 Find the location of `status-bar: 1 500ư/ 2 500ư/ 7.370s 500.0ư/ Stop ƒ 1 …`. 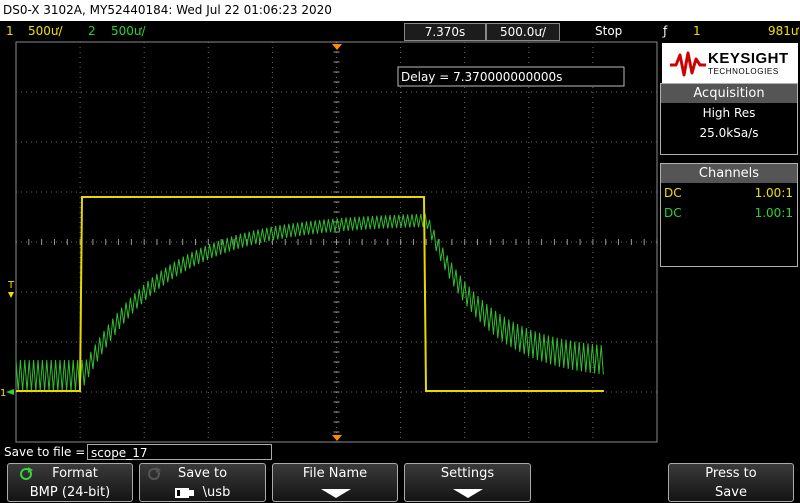

status-bar: 1 500ư/ 2 500ư/ 7.370s 500.0ư/ Stop ƒ 1 … is located at coordinates (400, 31).